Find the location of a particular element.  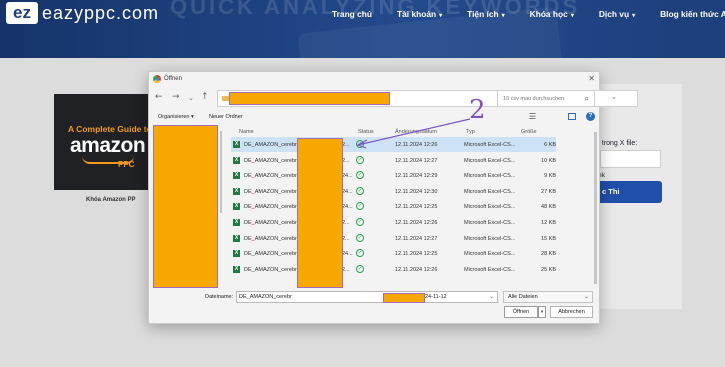

nav-item-label: Dịch vụ is located at coordinates (614, 14).